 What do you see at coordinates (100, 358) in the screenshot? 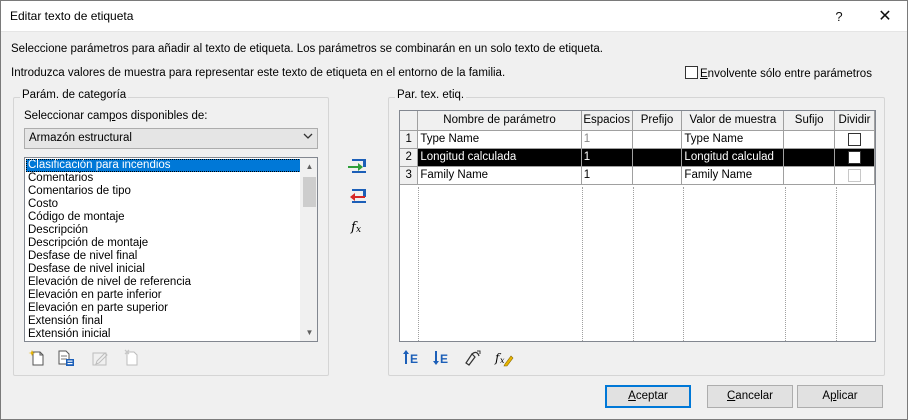
I see `edit-shared-icon` at bounding box center [100, 358].